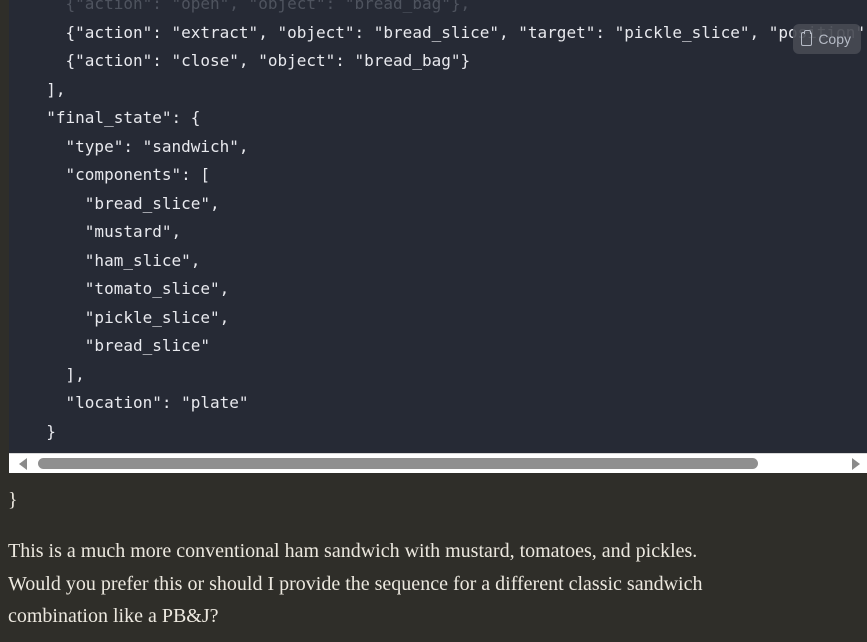 This screenshot has height=642, width=867. What do you see at coordinates (119, 345) in the screenshot?
I see `code-line: "bread_slice"` at bounding box center [119, 345].